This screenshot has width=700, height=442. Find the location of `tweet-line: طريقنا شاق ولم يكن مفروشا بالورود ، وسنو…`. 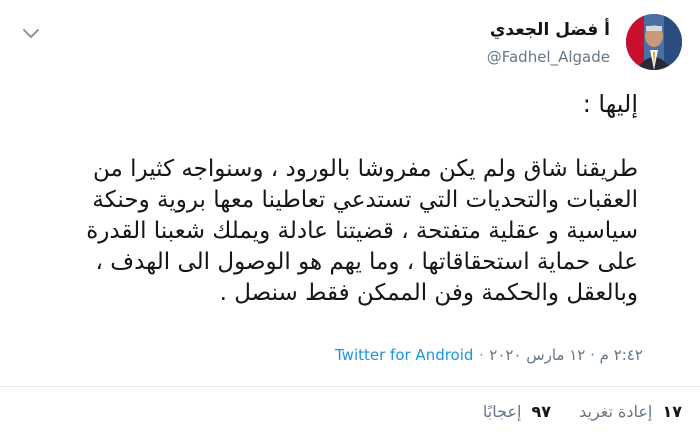

tweet-line: طريقنا شاق ولم يكن مفروشا بالورود ، وسنو… is located at coordinates (365, 169).